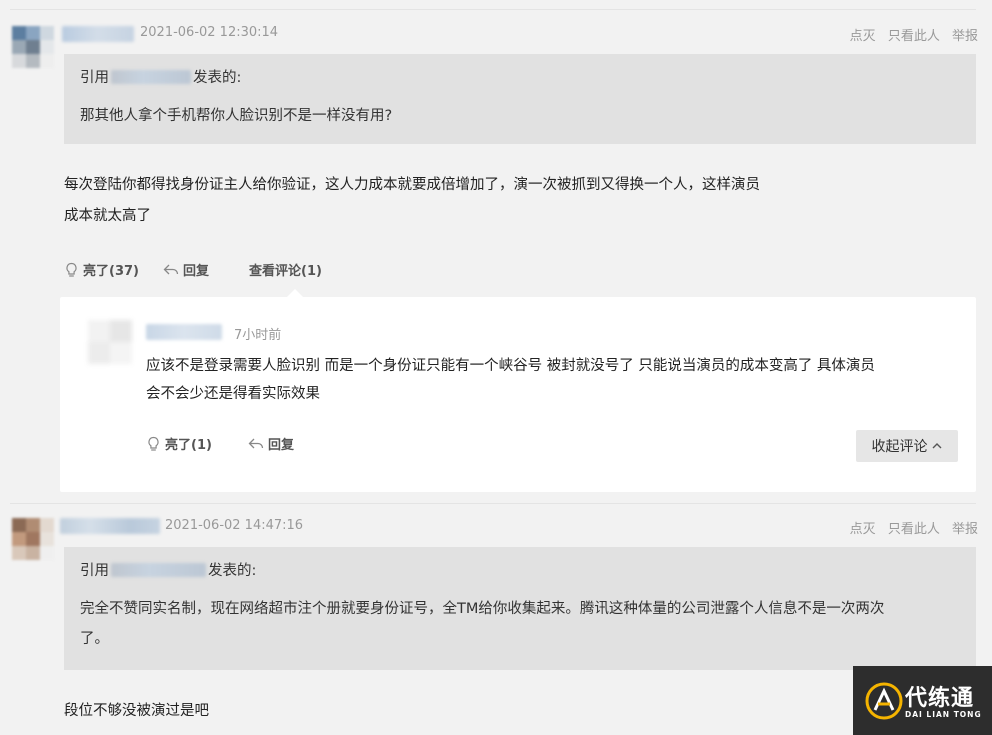 The width and height of the screenshot is (992, 735). I want to click on like-button: 亮了(37), so click(101, 269).